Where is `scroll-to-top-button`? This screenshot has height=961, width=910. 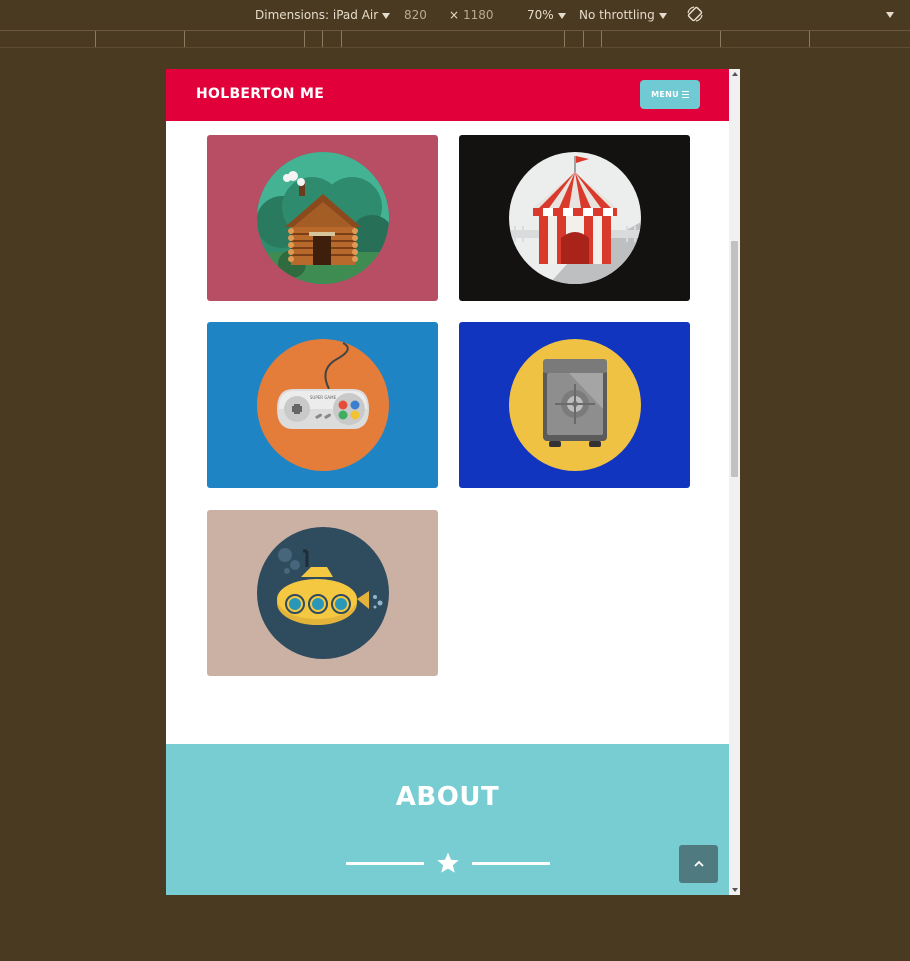
scroll-to-top-button is located at coordinates (698, 864).